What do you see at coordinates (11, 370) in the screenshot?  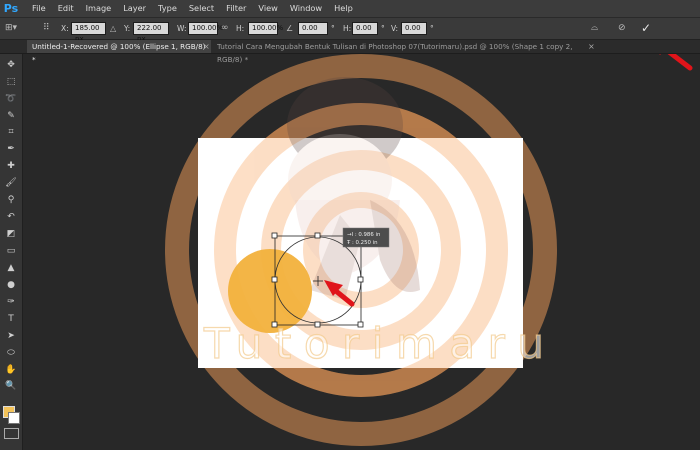 I see `hand-tool-icon: ✋` at bounding box center [11, 370].